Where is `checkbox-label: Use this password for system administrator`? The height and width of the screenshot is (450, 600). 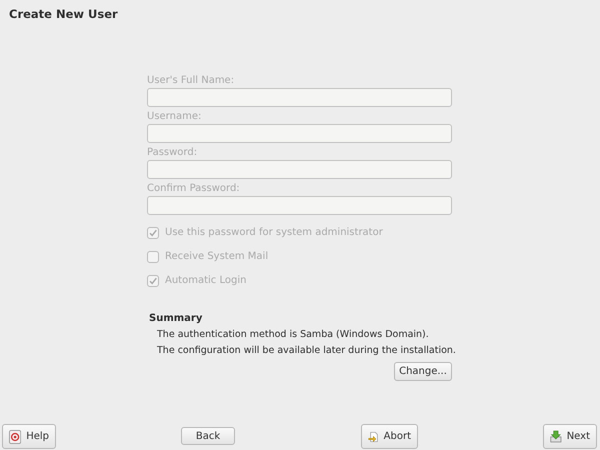
checkbox-label: Use this password for system administrator is located at coordinates (274, 233).